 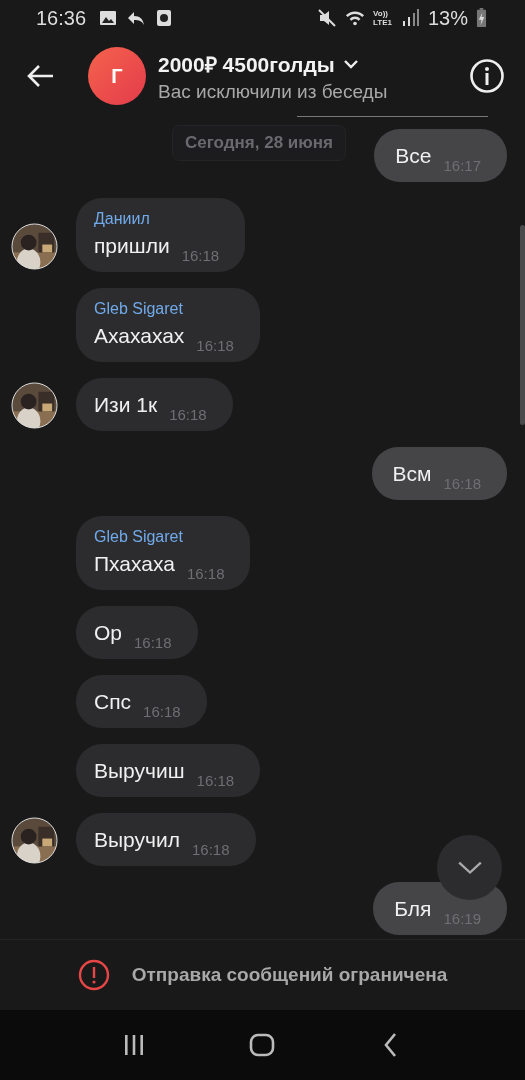 I want to click on sender-name: Даниил, so click(x=122, y=219).